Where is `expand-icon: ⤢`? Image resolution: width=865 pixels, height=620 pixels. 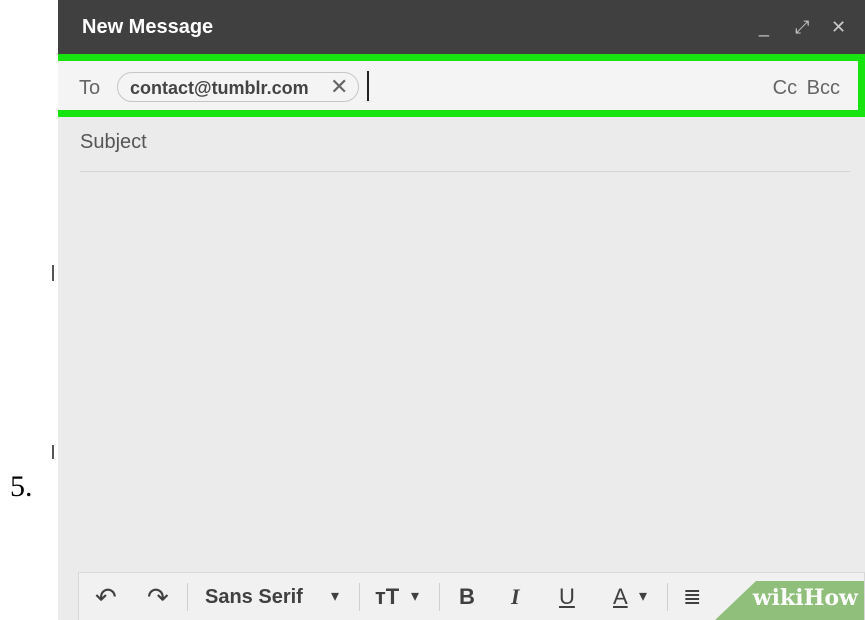
expand-icon: ⤢ is located at coordinates (802, 27).